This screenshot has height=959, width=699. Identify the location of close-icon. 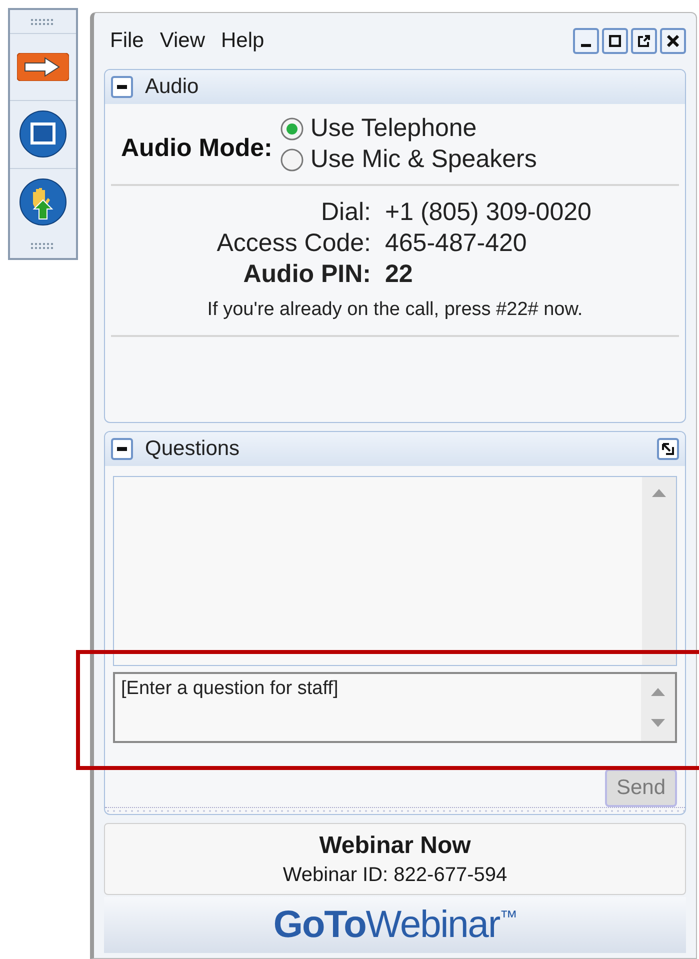
(673, 41).